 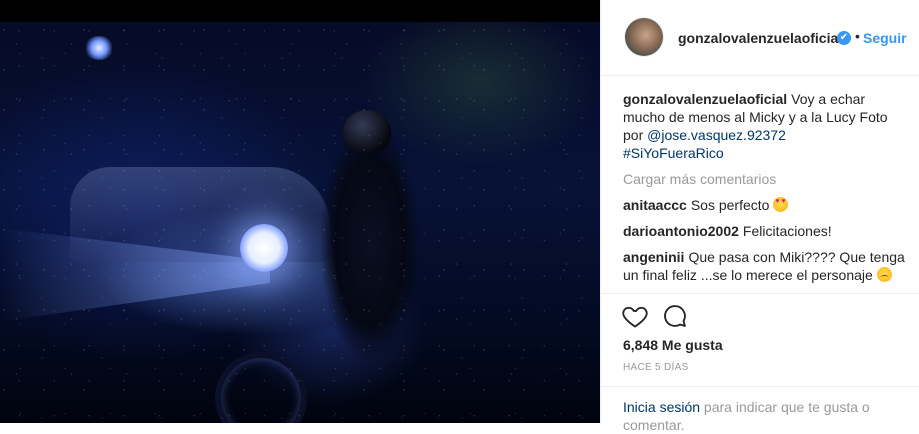 I want to click on heart-outline-icon, so click(x=635, y=316).